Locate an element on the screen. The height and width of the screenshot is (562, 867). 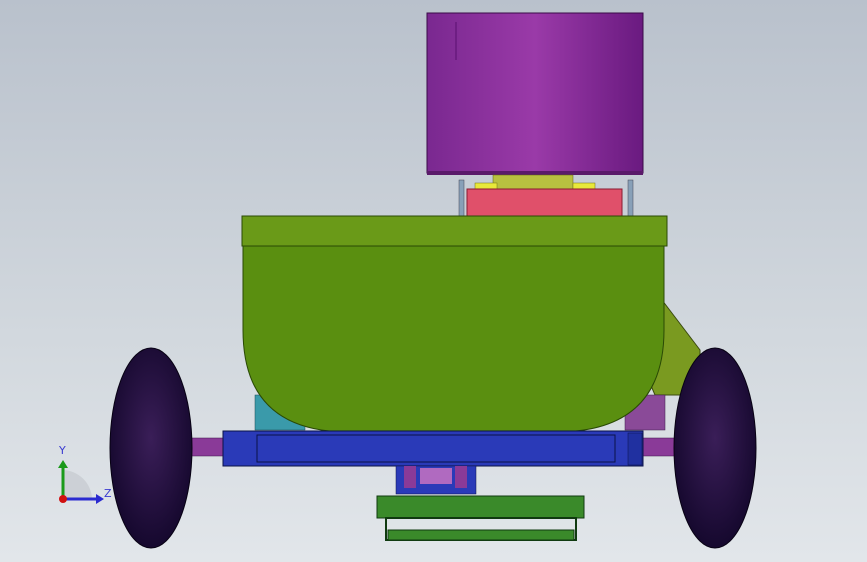
triad-y-label: Y is located at coordinates (62, 450).